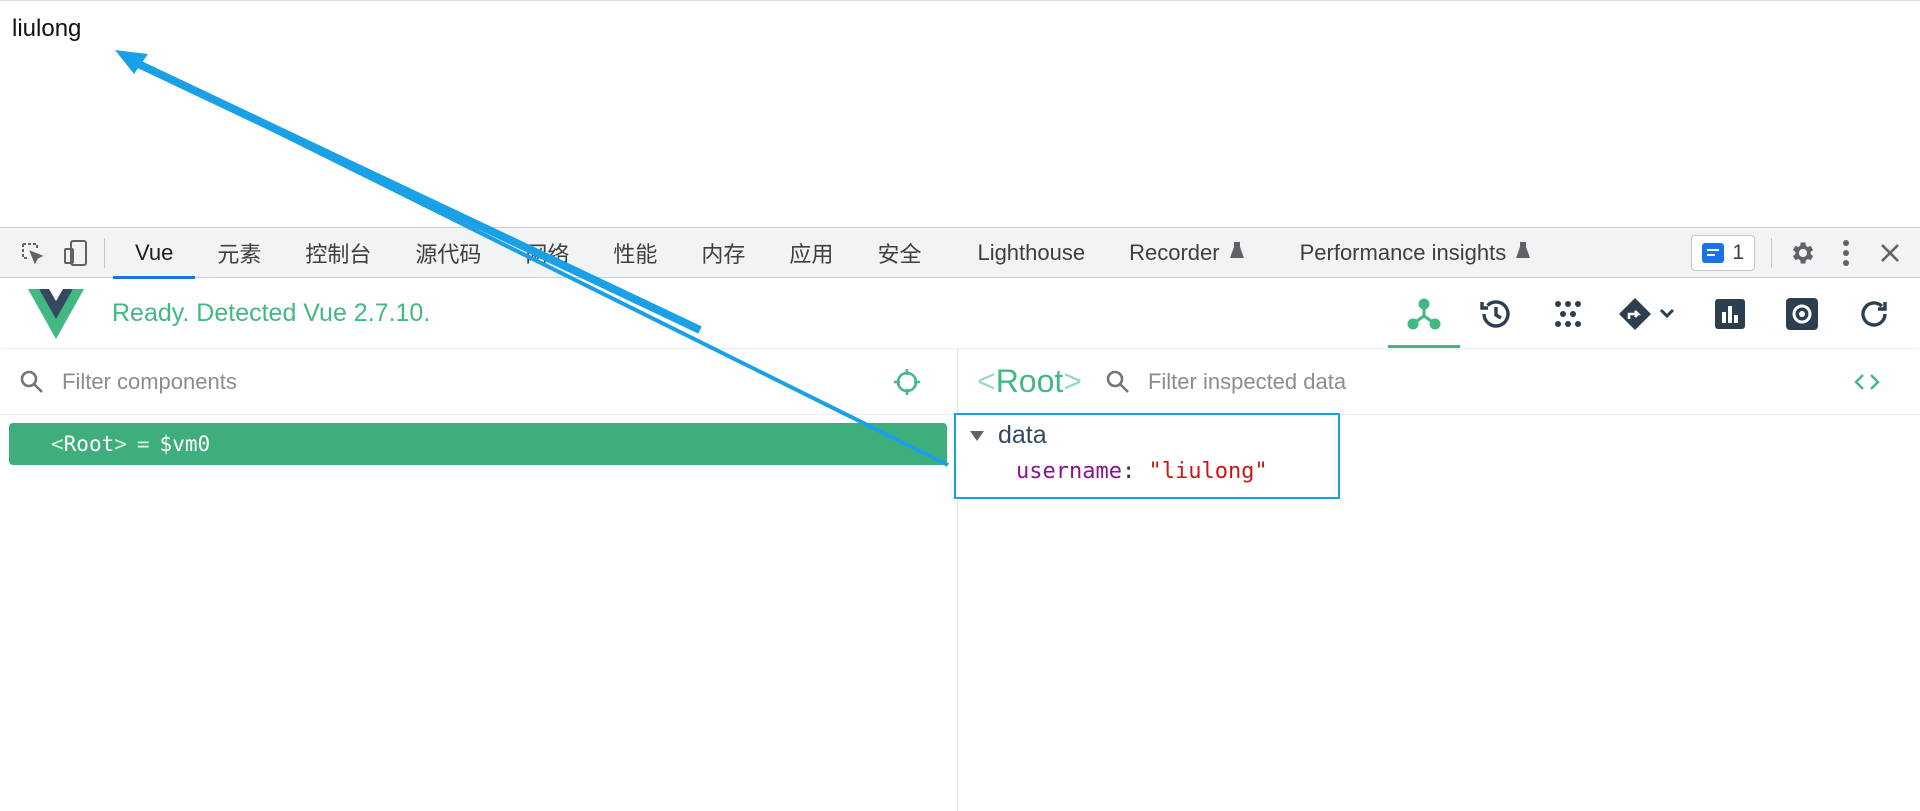 This screenshot has width=1920, height=811. What do you see at coordinates (56, 313) in the screenshot?
I see `vue-logo-icon` at bounding box center [56, 313].